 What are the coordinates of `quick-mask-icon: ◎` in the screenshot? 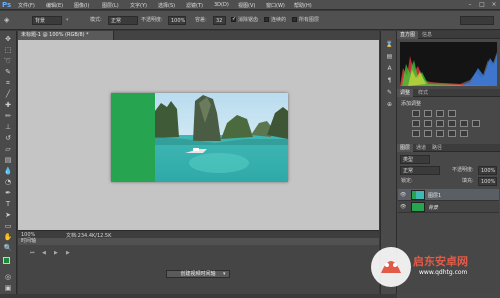 It's located at (8, 277).